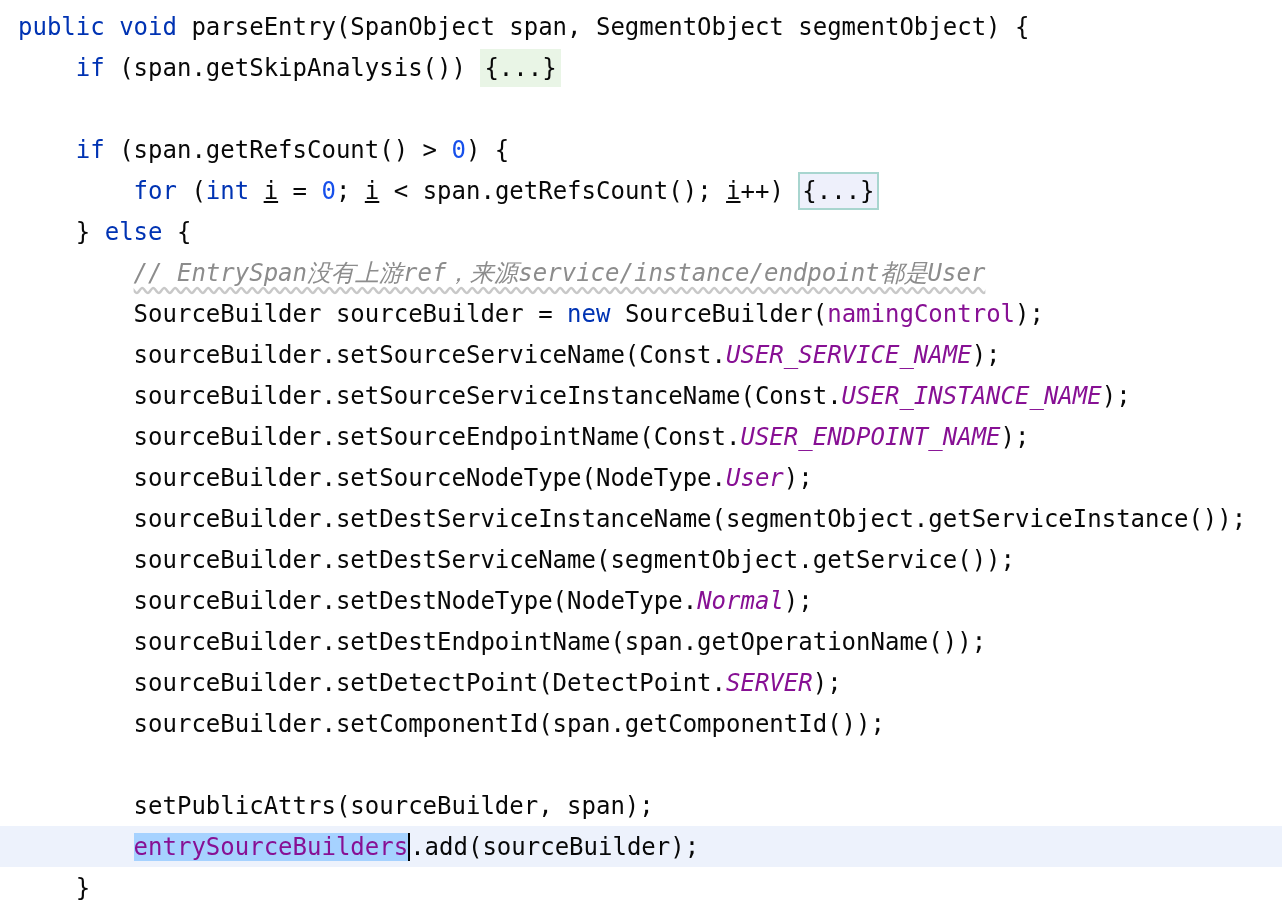 Image resolution: width=1282 pixels, height=916 pixels. I want to click on code-text: for (int i = 0; i < span.getRefsCount(); i++), so click(459, 191).